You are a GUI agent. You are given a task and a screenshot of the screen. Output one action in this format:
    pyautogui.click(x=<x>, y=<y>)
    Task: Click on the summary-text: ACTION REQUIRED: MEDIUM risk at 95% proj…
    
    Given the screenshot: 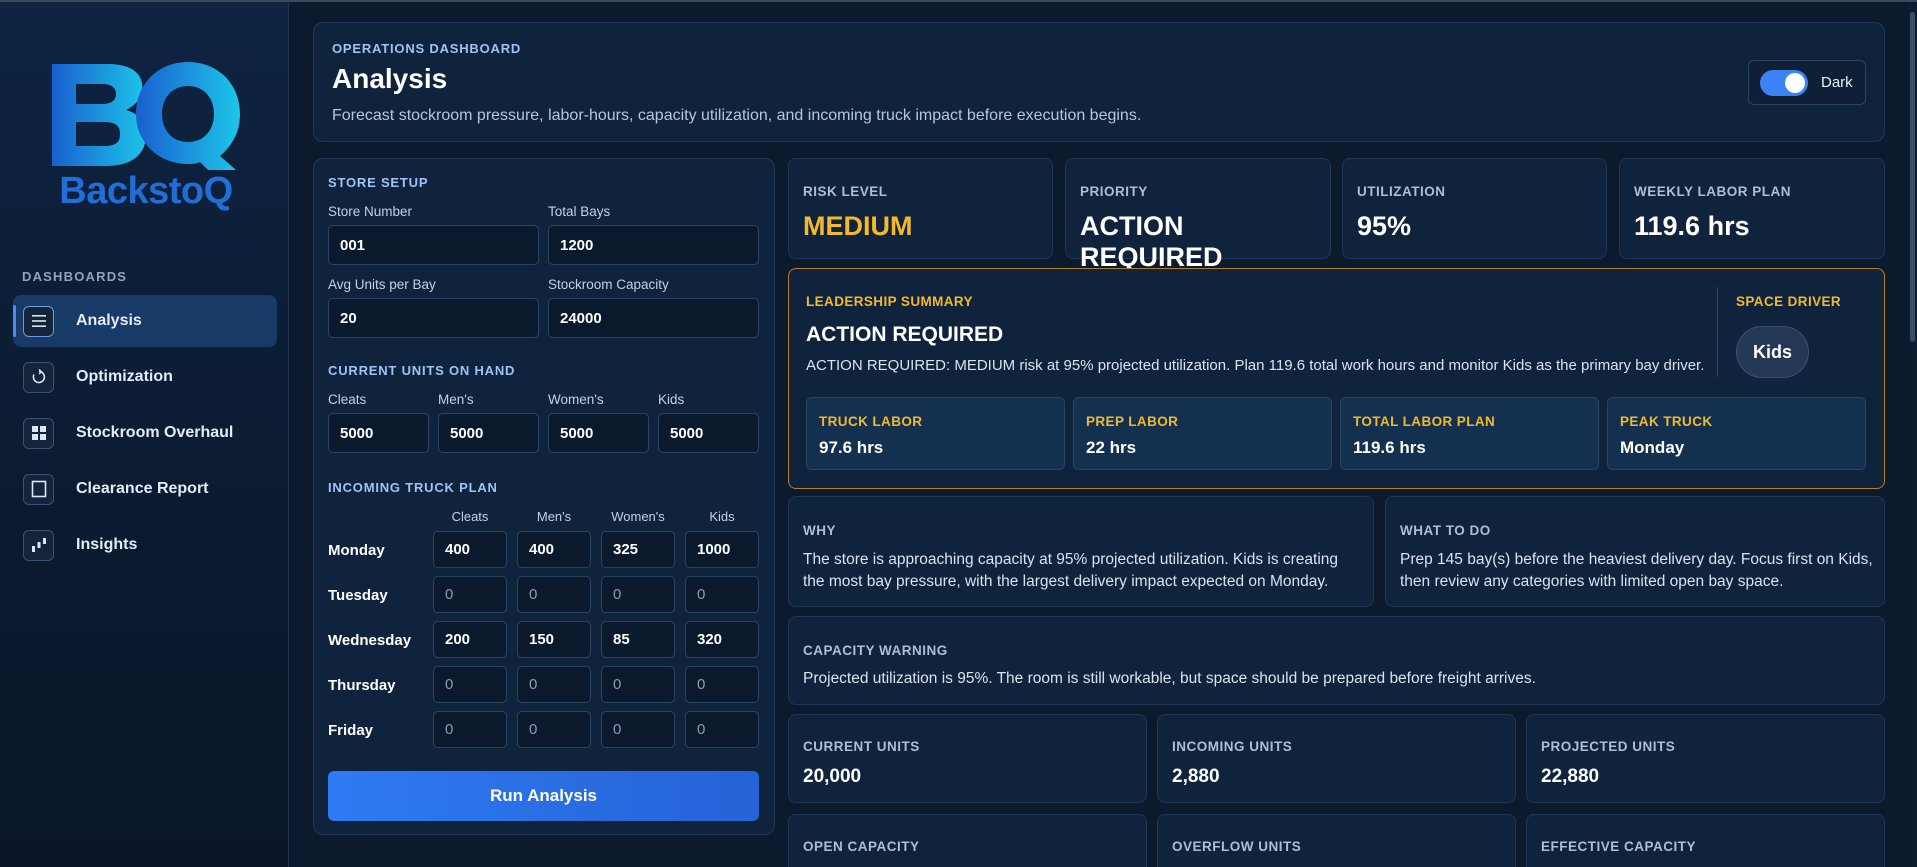 What is the action you would take?
    pyautogui.click(x=1255, y=365)
    